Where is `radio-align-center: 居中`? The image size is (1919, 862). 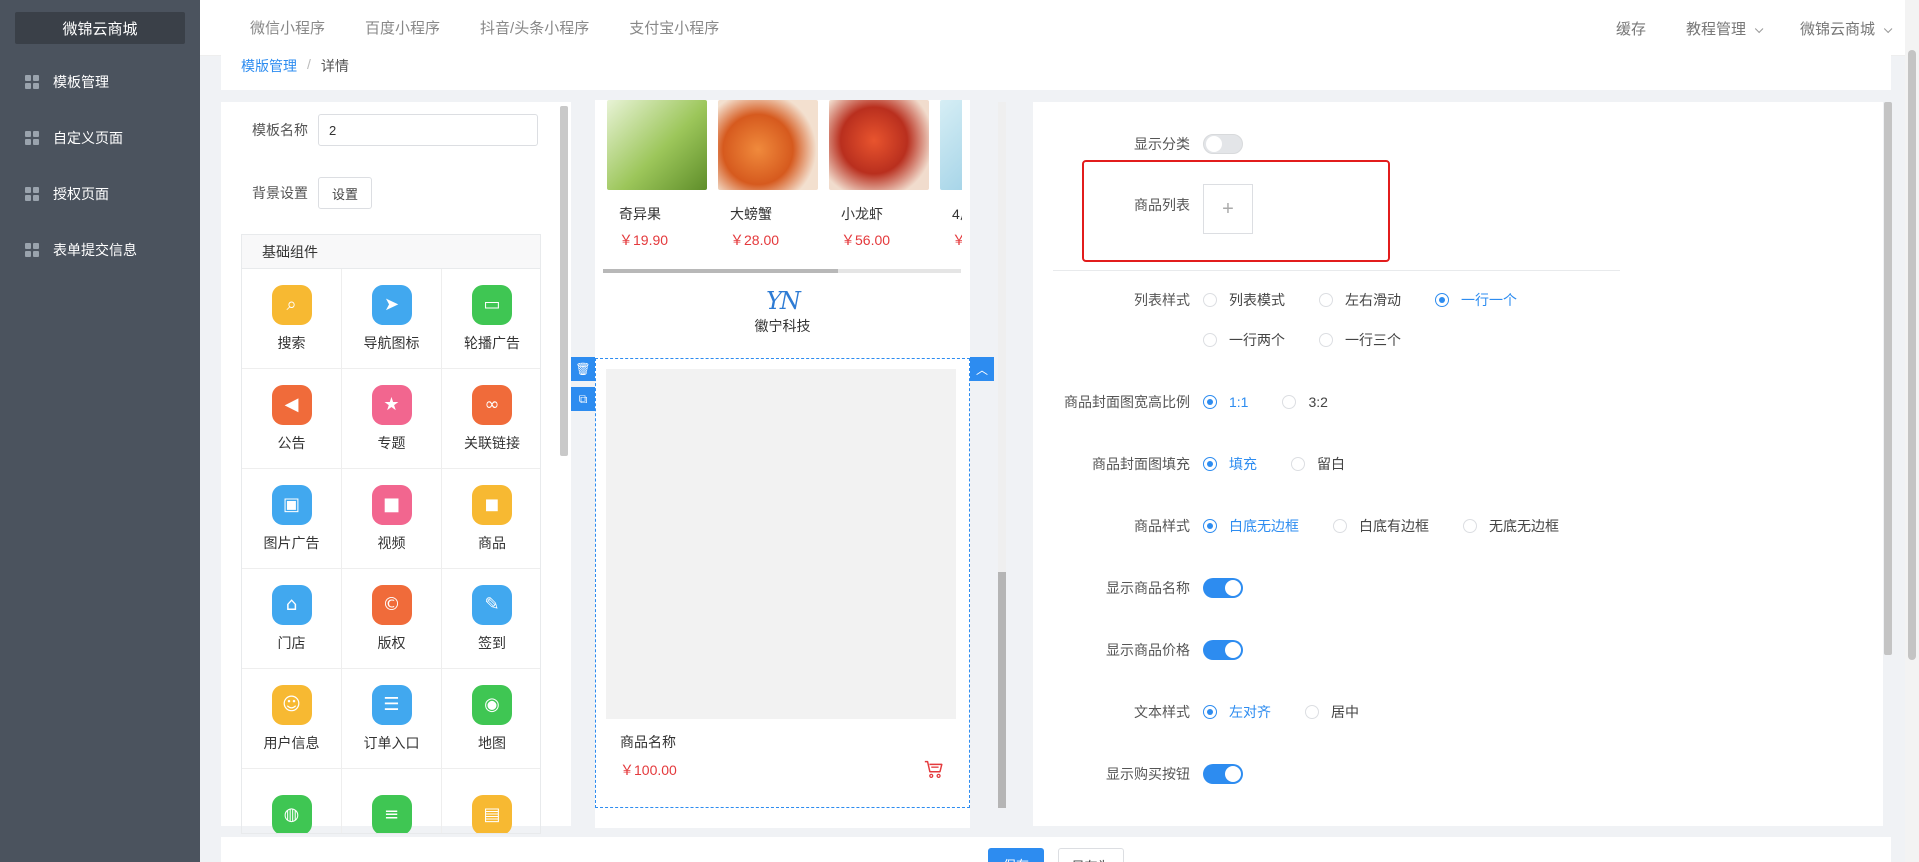
radio-align-center: 居中 is located at coordinates (1332, 712).